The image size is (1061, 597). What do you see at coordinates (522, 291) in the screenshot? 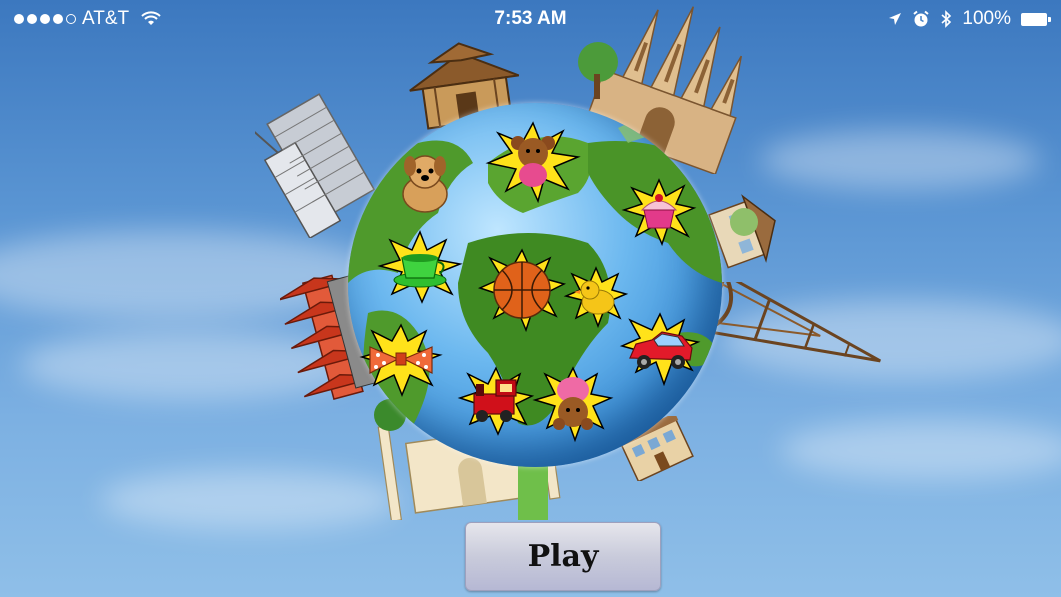
I see `basketball-icon` at bounding box center [522, 291].